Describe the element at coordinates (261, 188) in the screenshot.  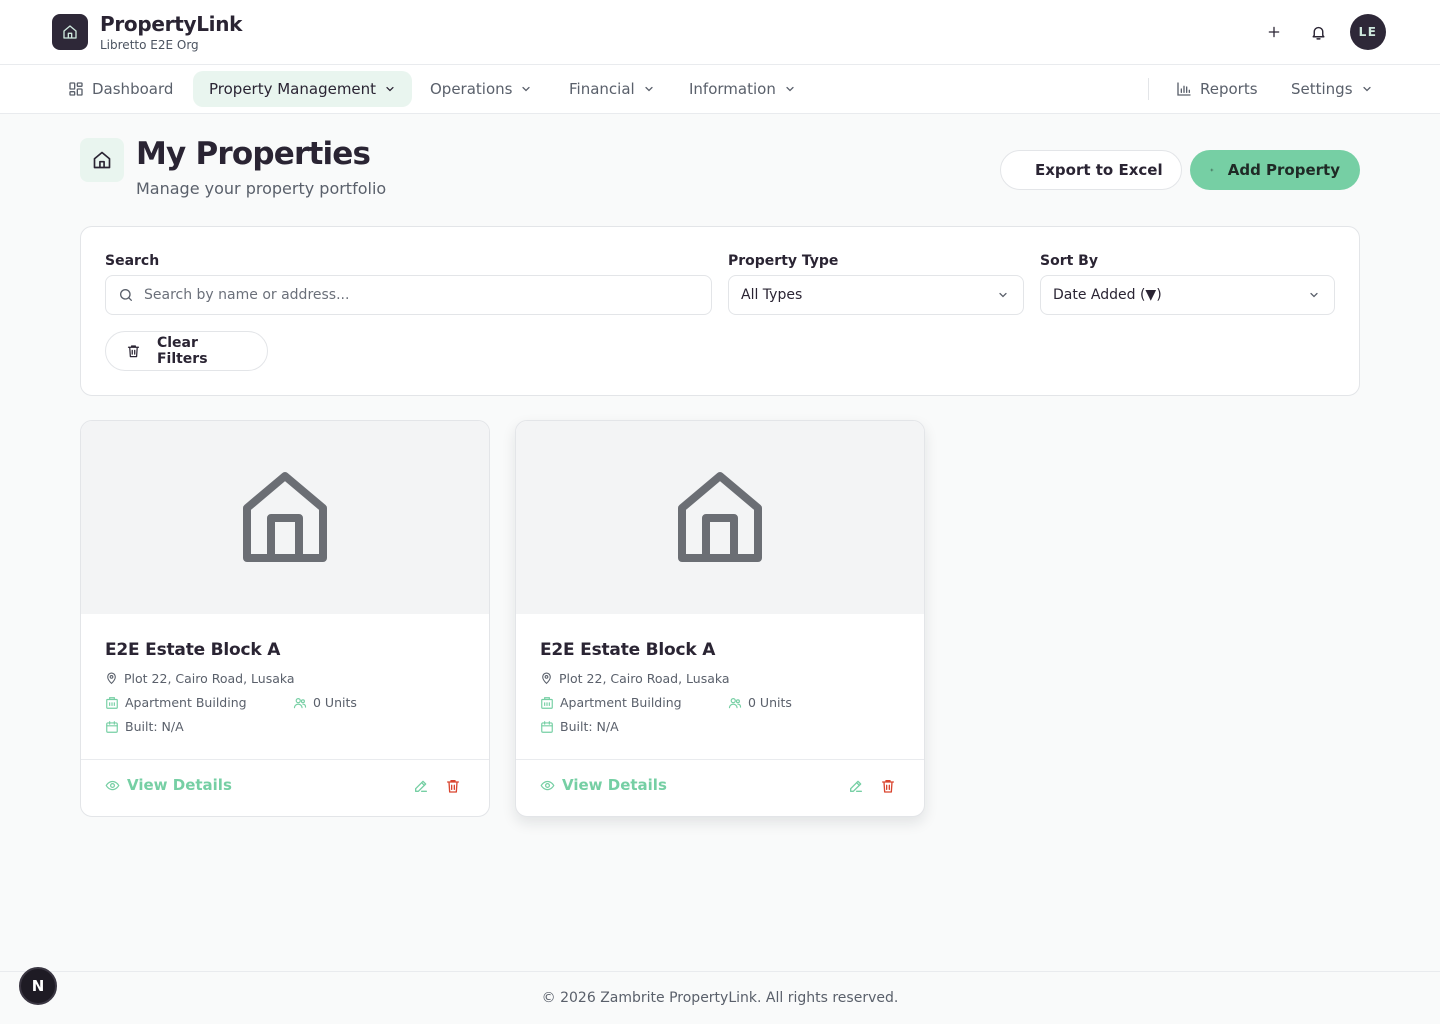
I see `page-subtitle: Manage your property portfolio` at that location.